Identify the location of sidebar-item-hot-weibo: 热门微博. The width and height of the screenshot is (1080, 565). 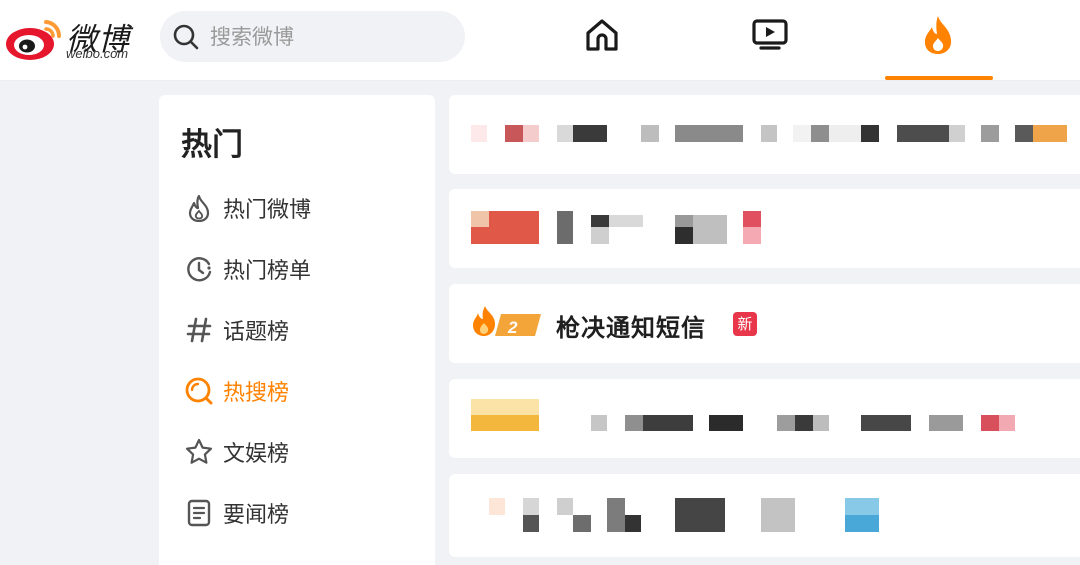
(303, 208).